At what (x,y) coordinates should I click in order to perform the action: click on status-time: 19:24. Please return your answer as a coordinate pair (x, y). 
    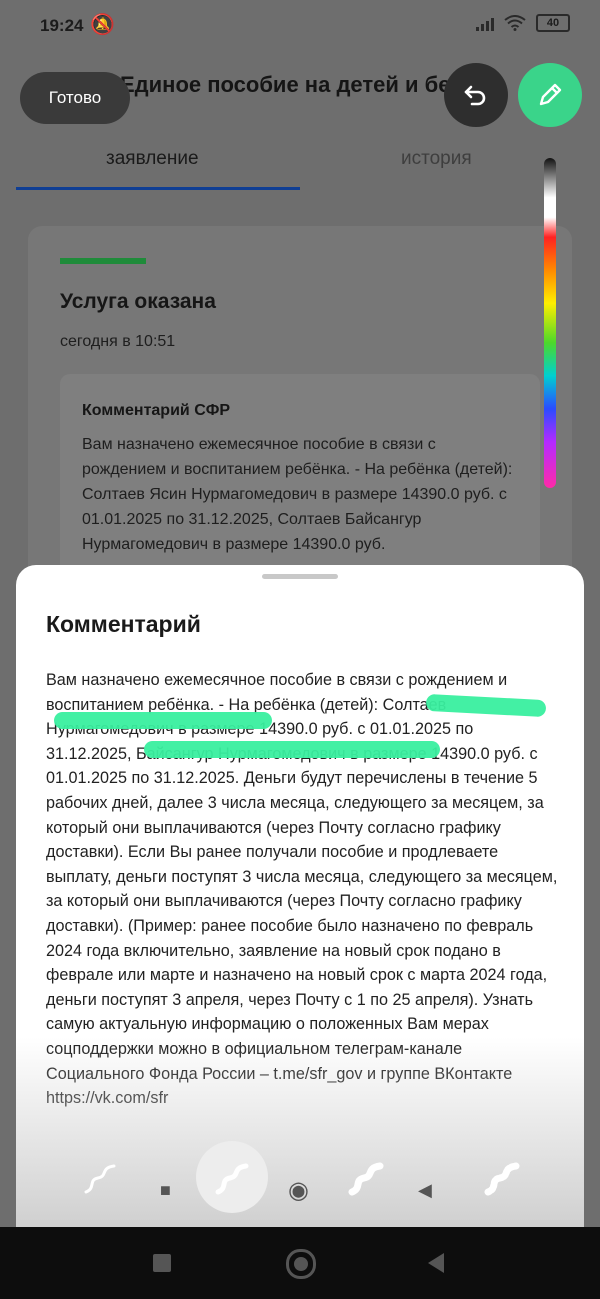
    Looking at the image, I should click on (62, 25).